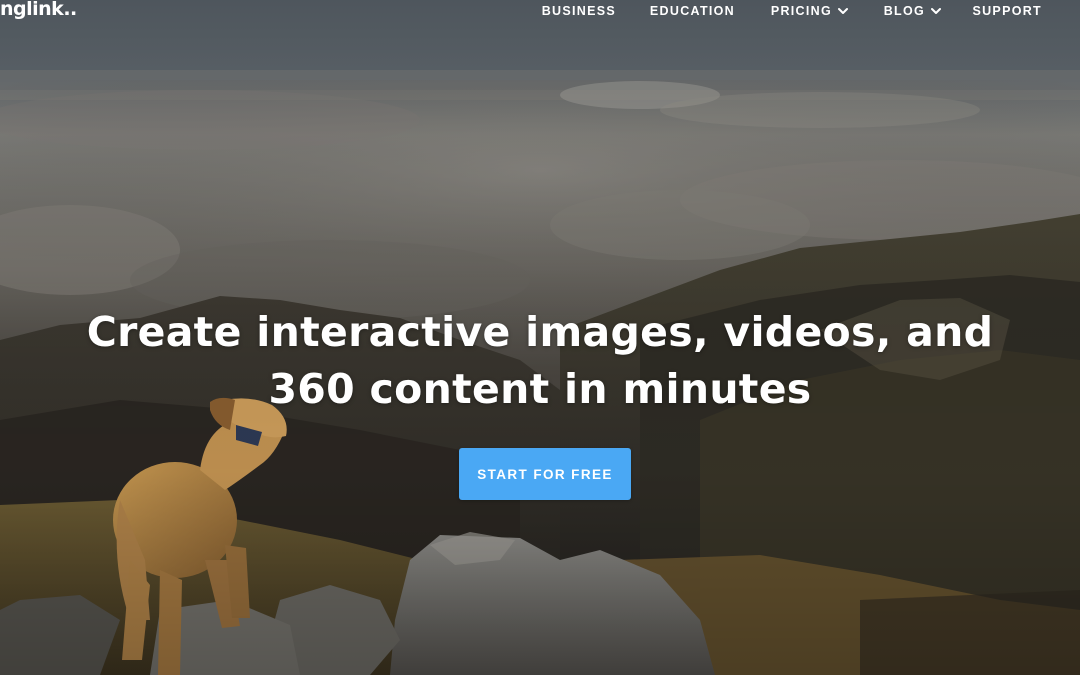 The image size is (1080, 675). I want to click on nav-item-label: EDUCATION, so click(692, 11).